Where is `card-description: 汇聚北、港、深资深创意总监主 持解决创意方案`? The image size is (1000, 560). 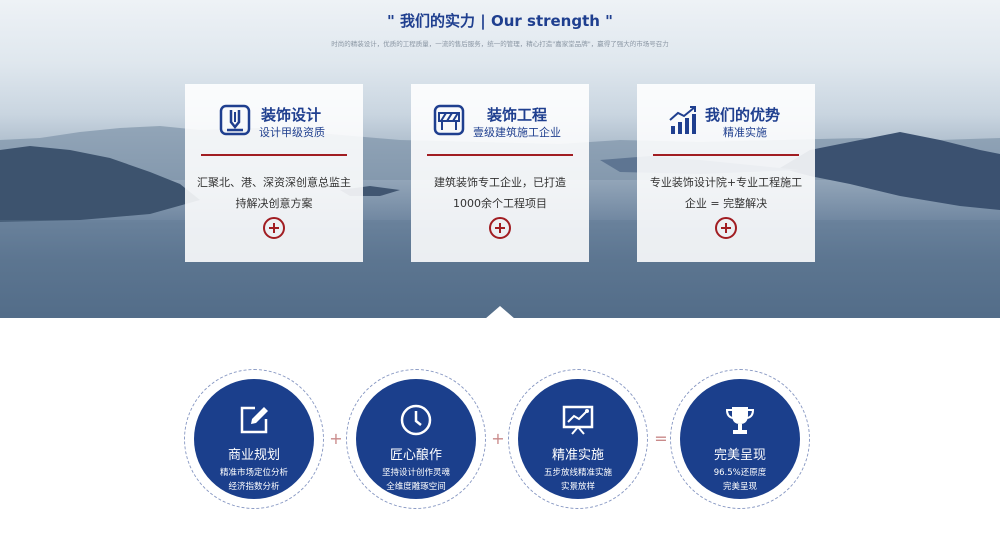
card-description: 汇聚北、港、深资深创意总监主 持解决创意方案 is located at coordinates (274, 193).